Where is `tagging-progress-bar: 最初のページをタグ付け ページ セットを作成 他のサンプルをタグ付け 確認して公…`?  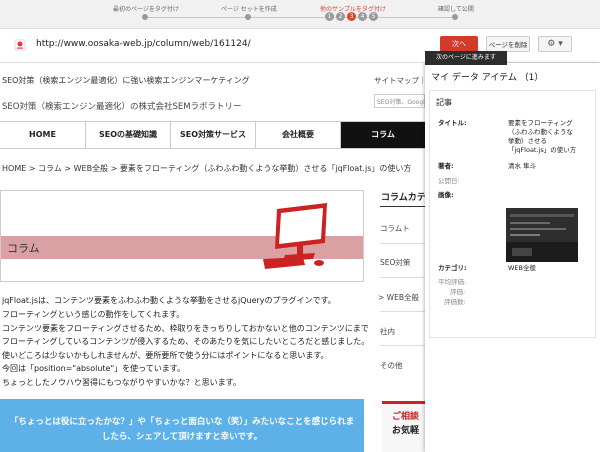
tagging-progress-bar: 最初のページをタグ付け ページ セットを作成 他のサンプルをタグ付け 確認して公… is located at coordinates (300, 14).